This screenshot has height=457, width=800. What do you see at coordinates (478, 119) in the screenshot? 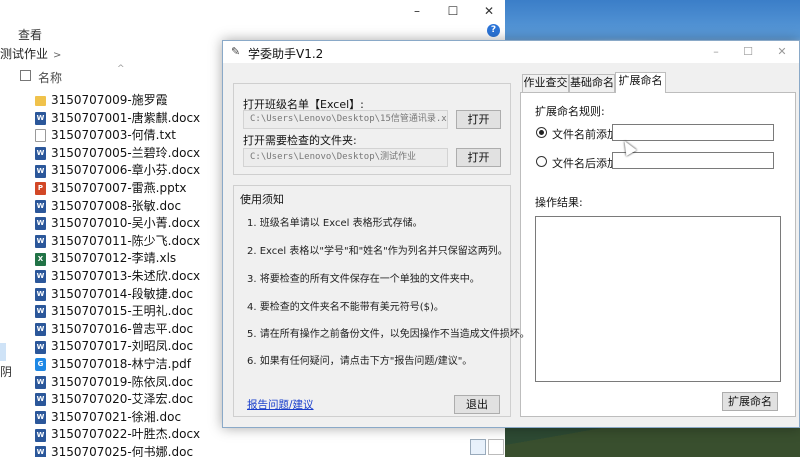
I see `open-list-button: 打开` at bounding box center [478, 119].